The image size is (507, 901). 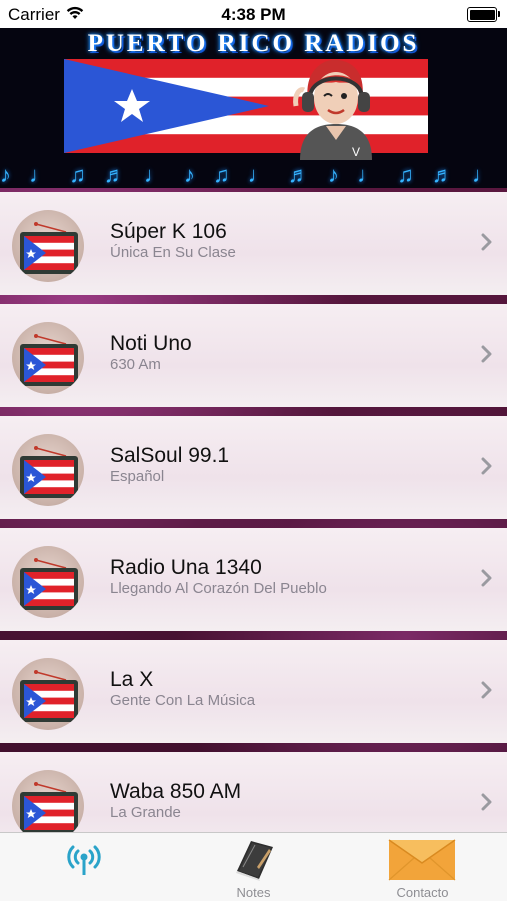 What do you see at coordinates (132, 679) in the screenshot?
I see `station-name: La X` at bounding box center [132, 679].